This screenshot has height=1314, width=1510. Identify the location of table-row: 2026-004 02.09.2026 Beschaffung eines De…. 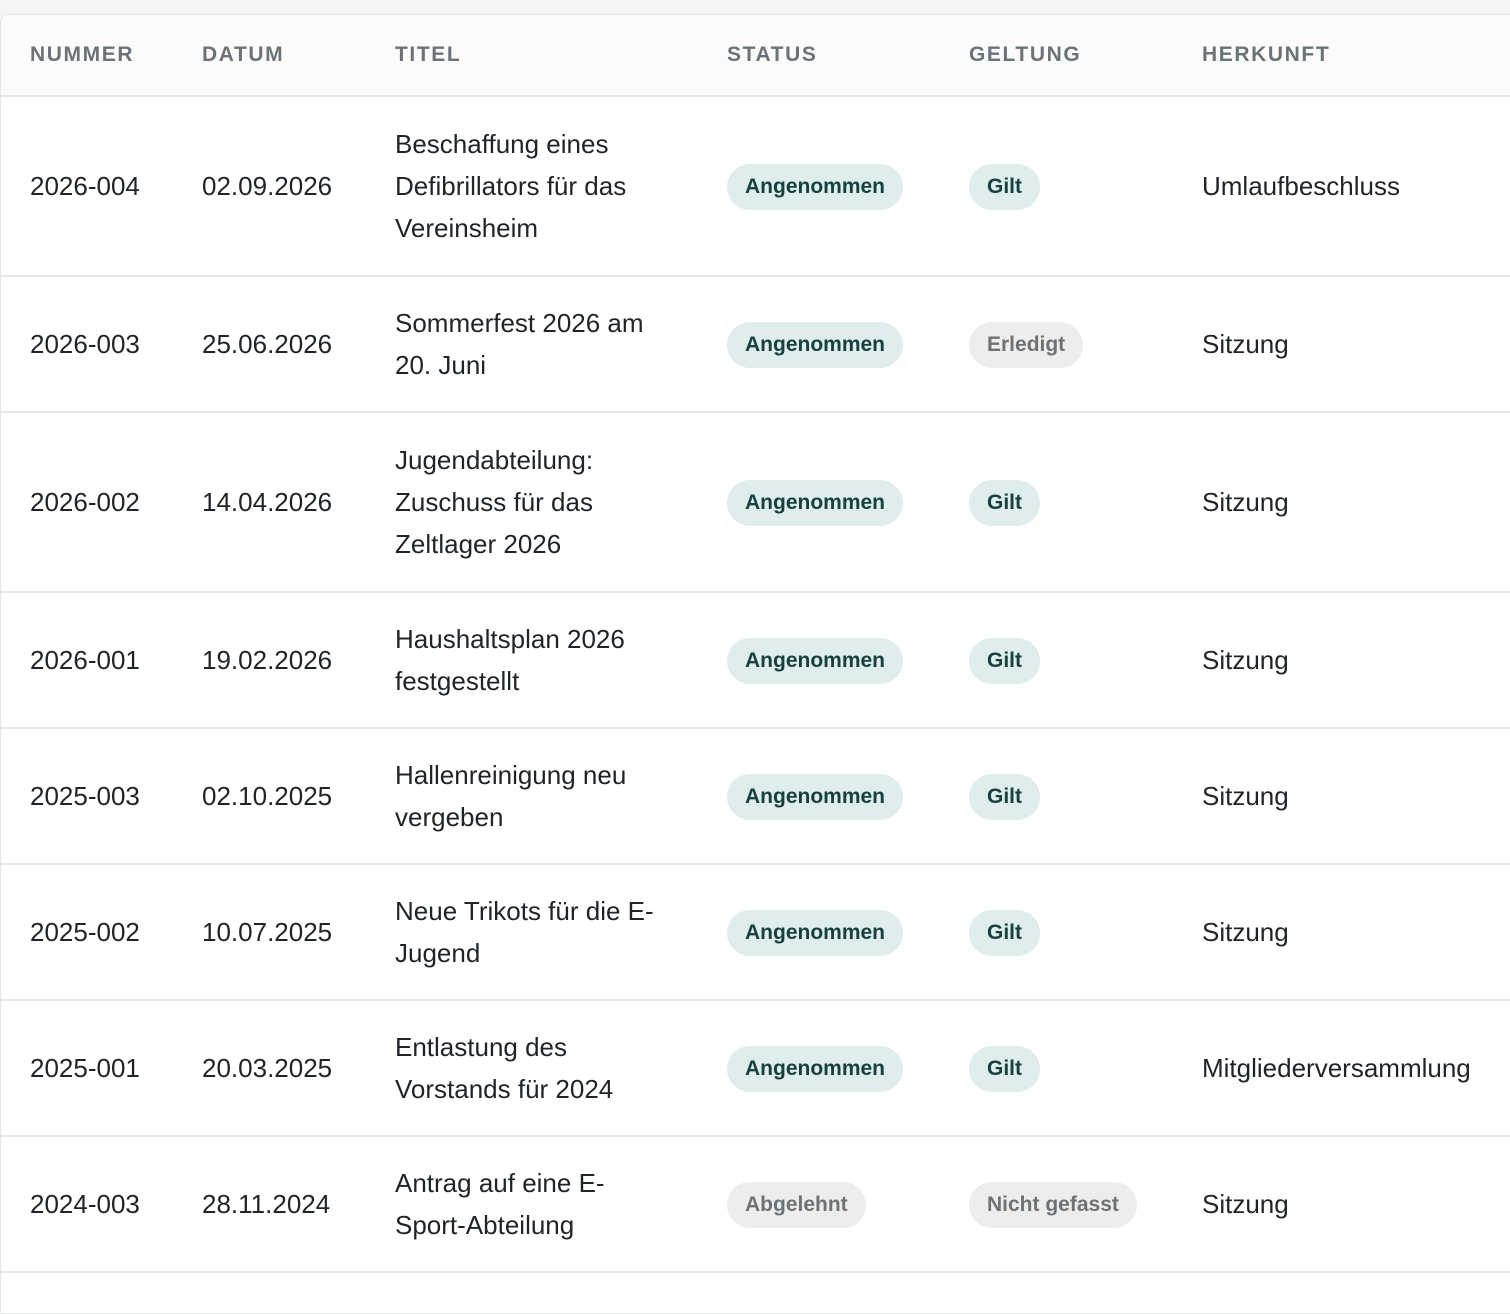
(755, 186).